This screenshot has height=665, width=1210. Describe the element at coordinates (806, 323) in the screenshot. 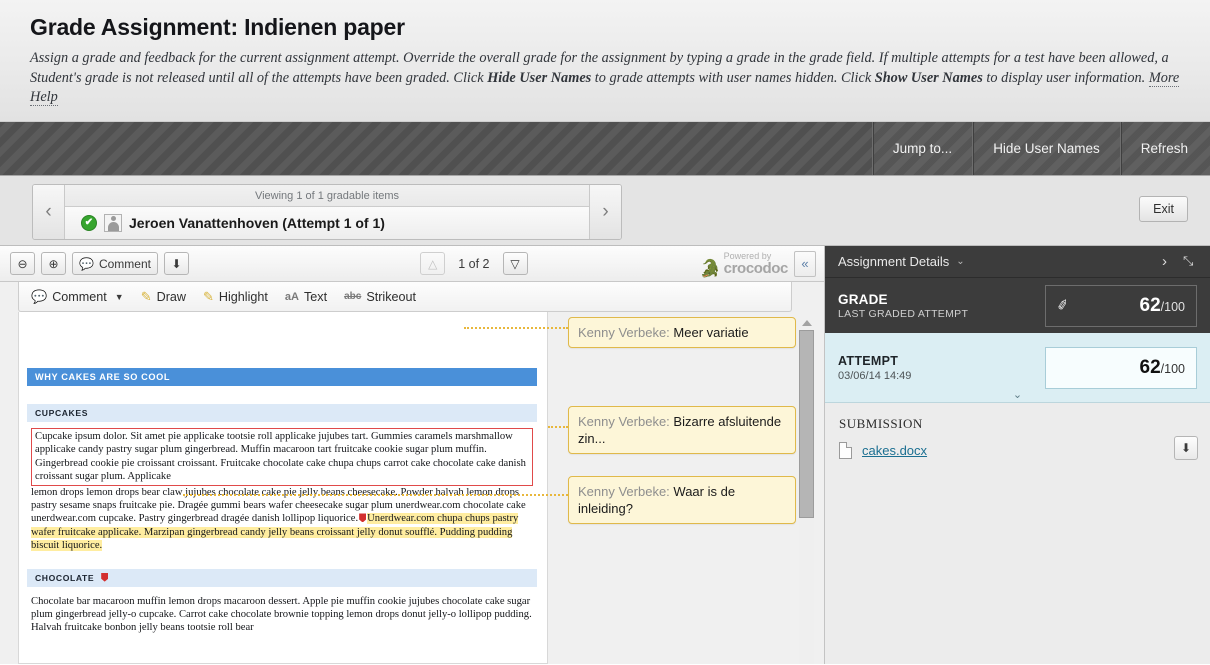

I see `scroll-up-arrow-icon` at that location.